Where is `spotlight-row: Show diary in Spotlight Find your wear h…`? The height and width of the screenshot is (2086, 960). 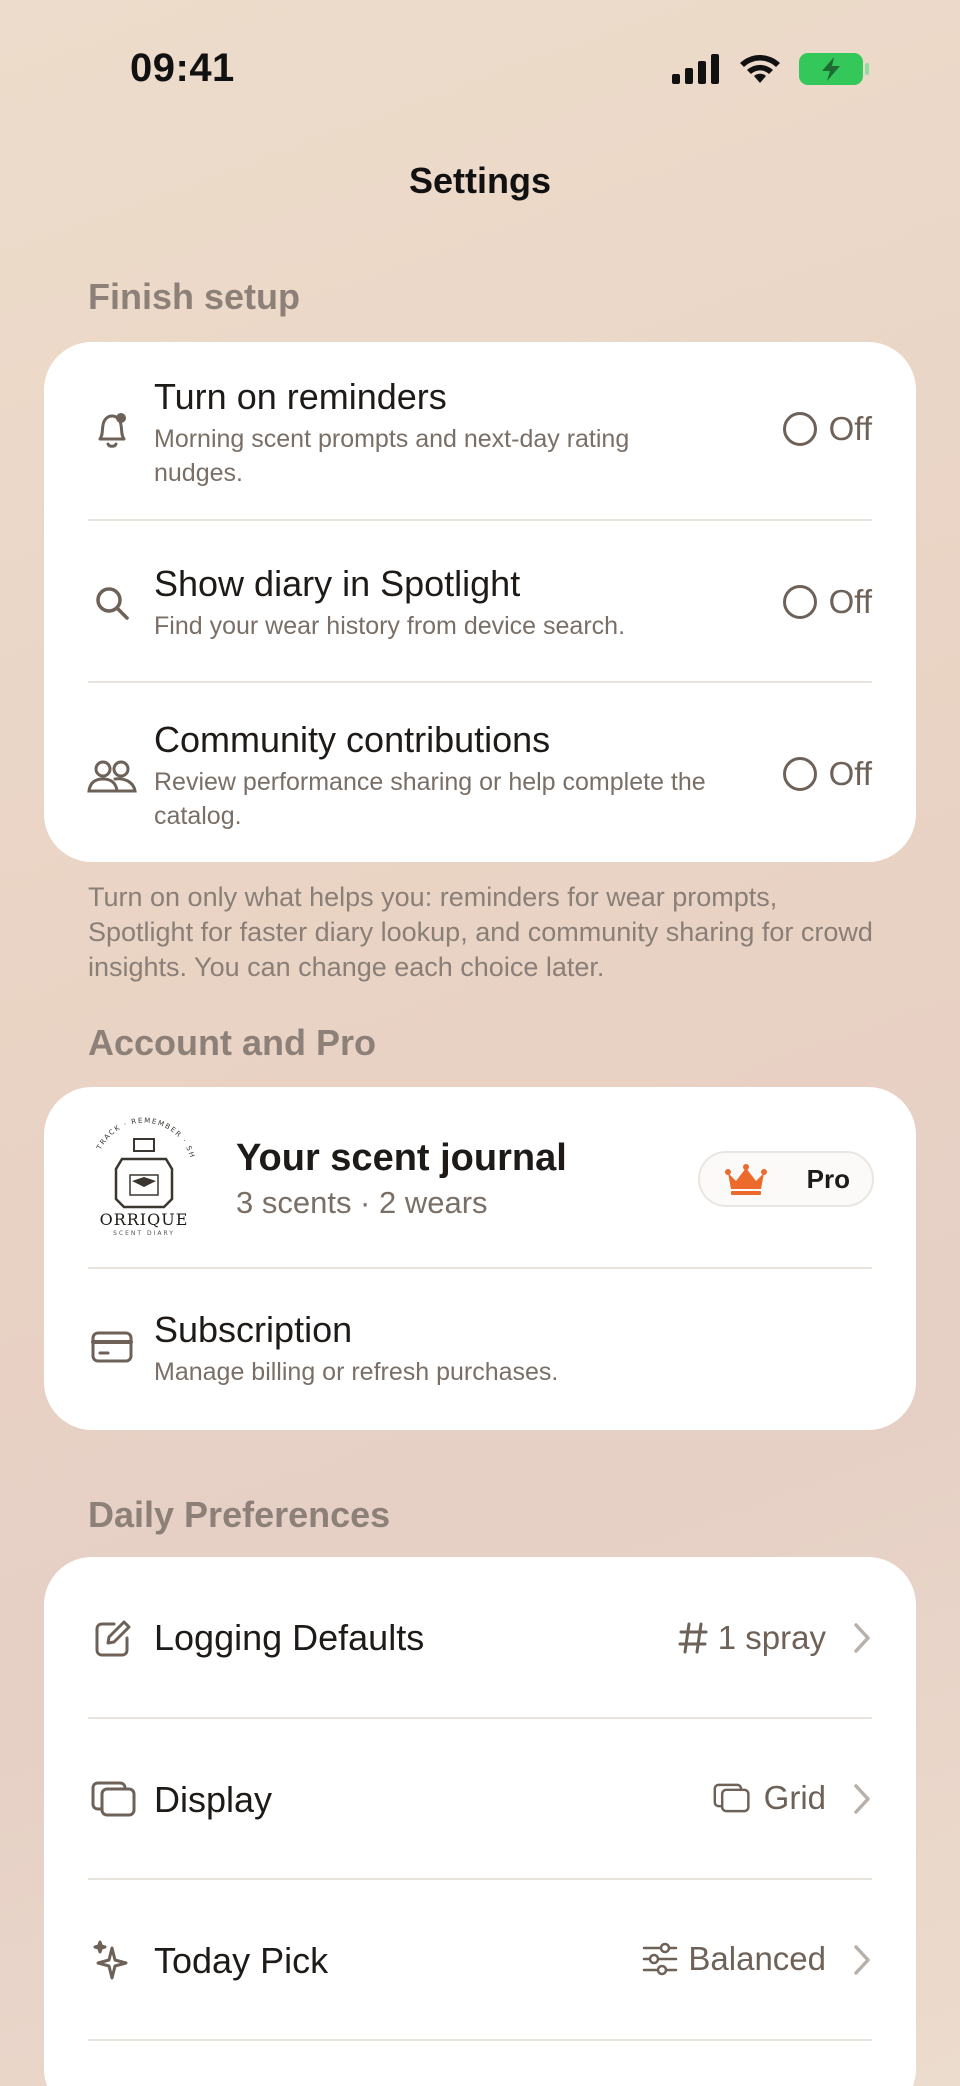 spotlight-row: Show diary in Spotlight Find your wear h… is located at coordinates (480, 601).